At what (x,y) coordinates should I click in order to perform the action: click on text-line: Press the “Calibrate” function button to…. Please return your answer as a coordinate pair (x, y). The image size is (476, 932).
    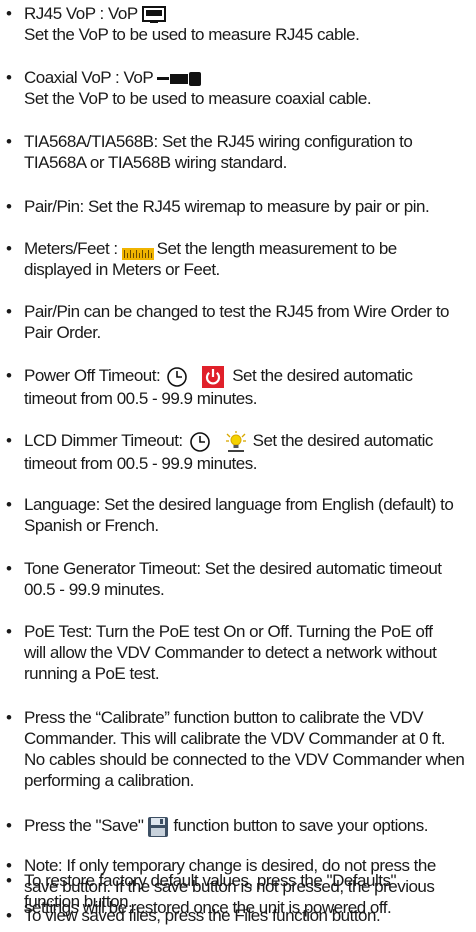
    Looking at the image, I should click on (247, 717).